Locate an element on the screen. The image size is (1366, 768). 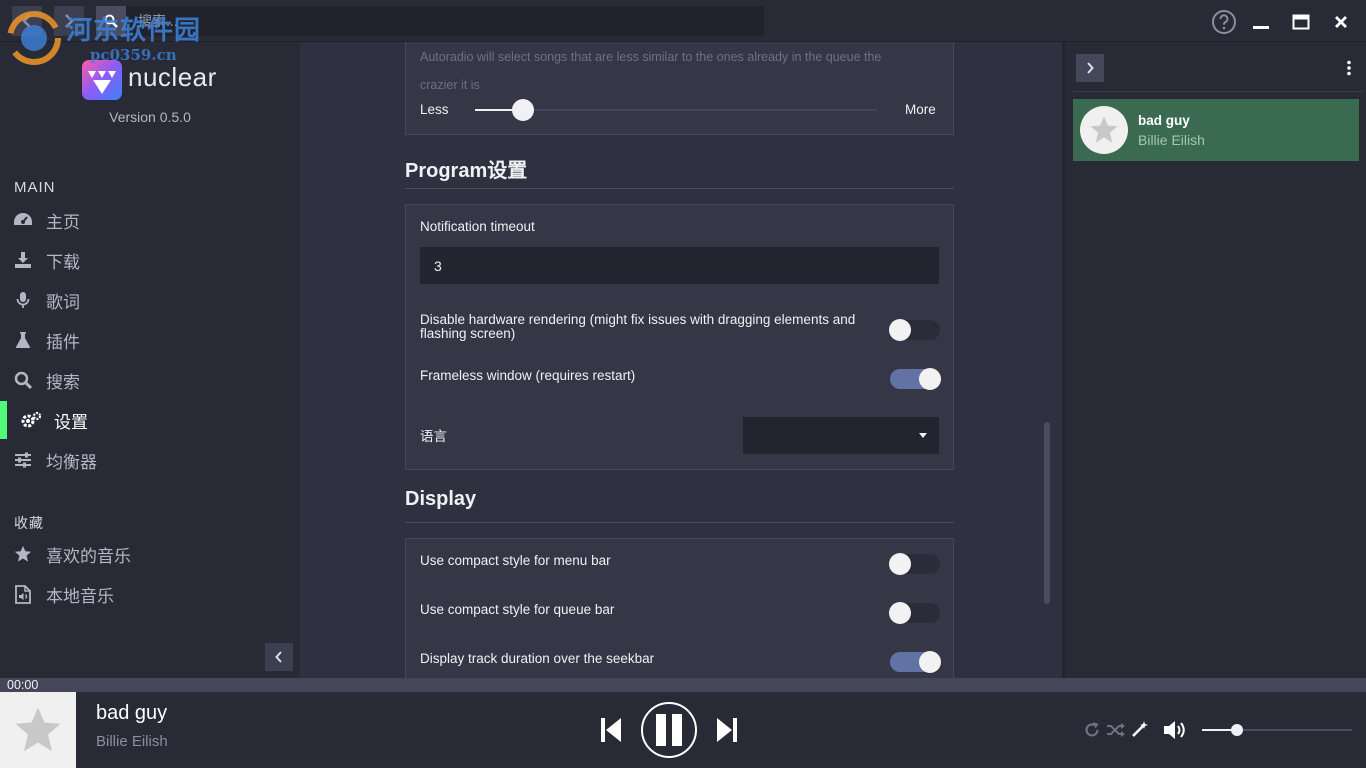
program-settings-title: Program设置 is located at coordinates (466, 171).